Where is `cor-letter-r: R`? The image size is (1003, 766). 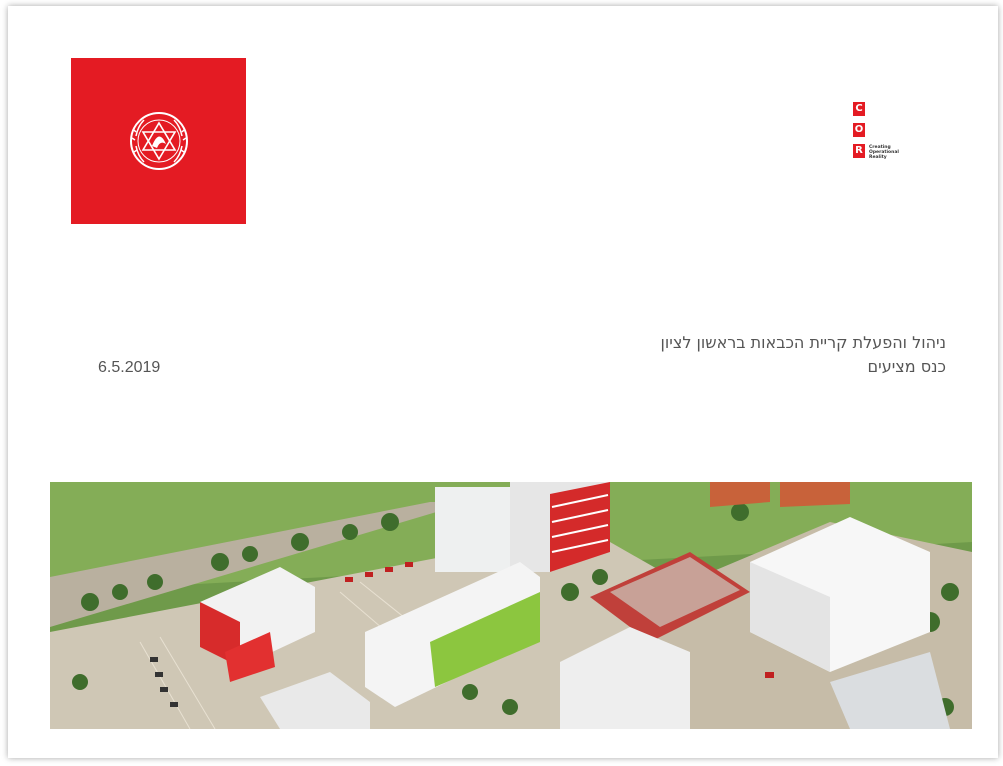
cor-letter-r: R is located at coordinates (859, 151).